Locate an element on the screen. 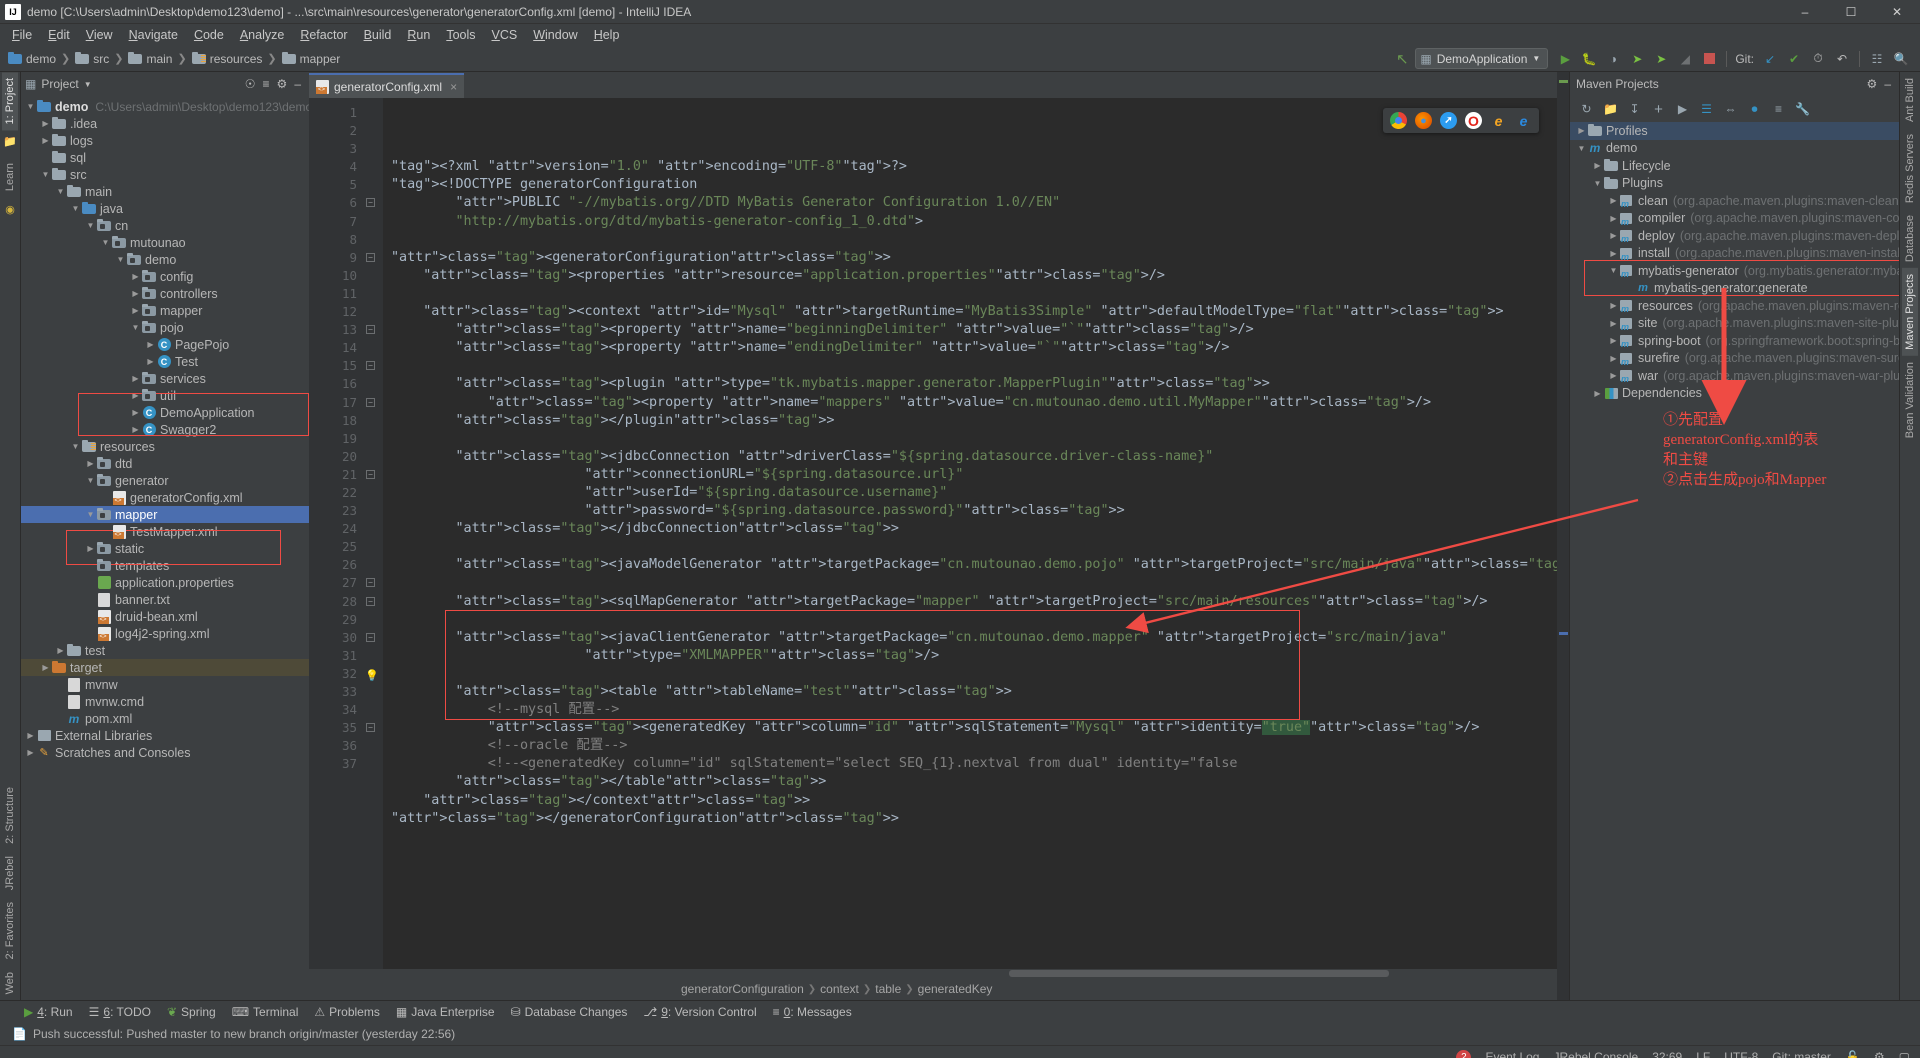 The width and height of the screenshot is (1920, 1058). tree-item-mvnw: mvnw is located at coordinates (165, 684).